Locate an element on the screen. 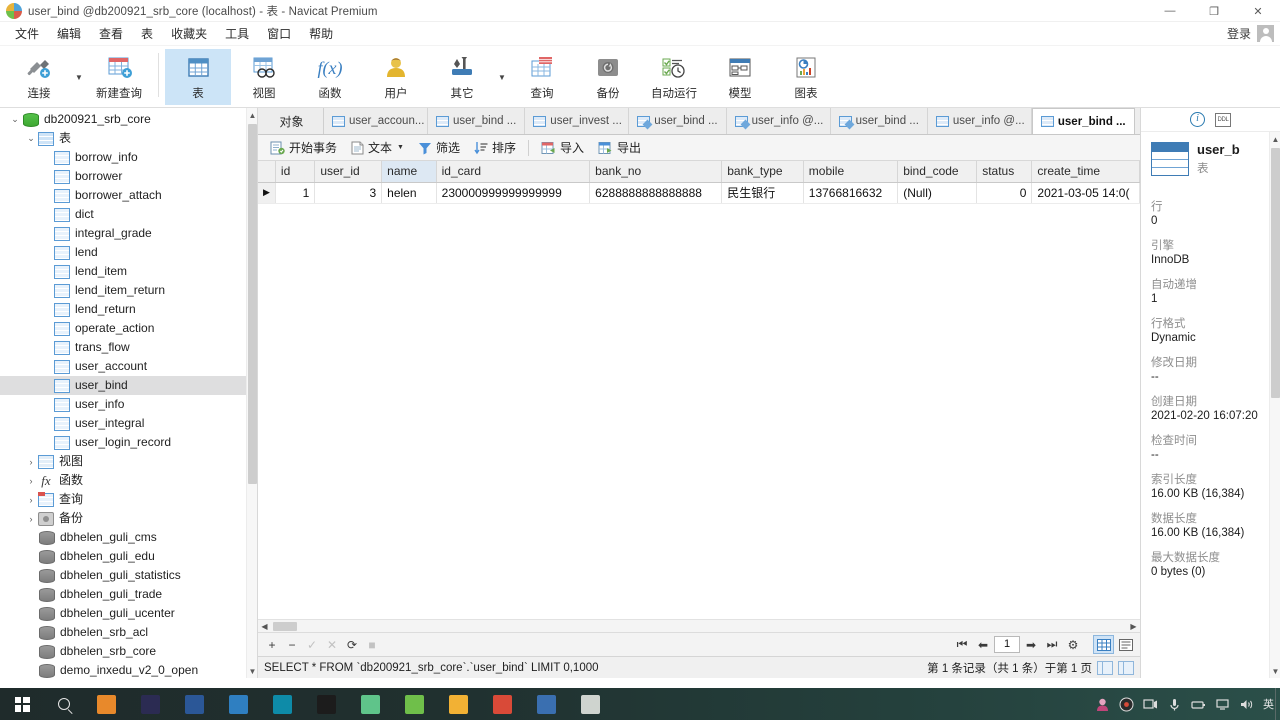 This screenshot has width=1280, height=720. tray-user-icon is located at coordinates (1102, 704).